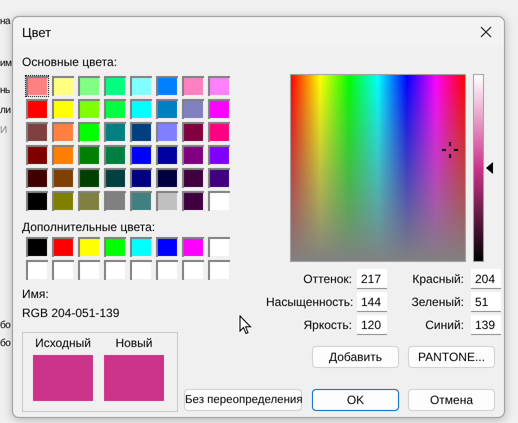  I want to click on number-field: 204, so click(486, 279).